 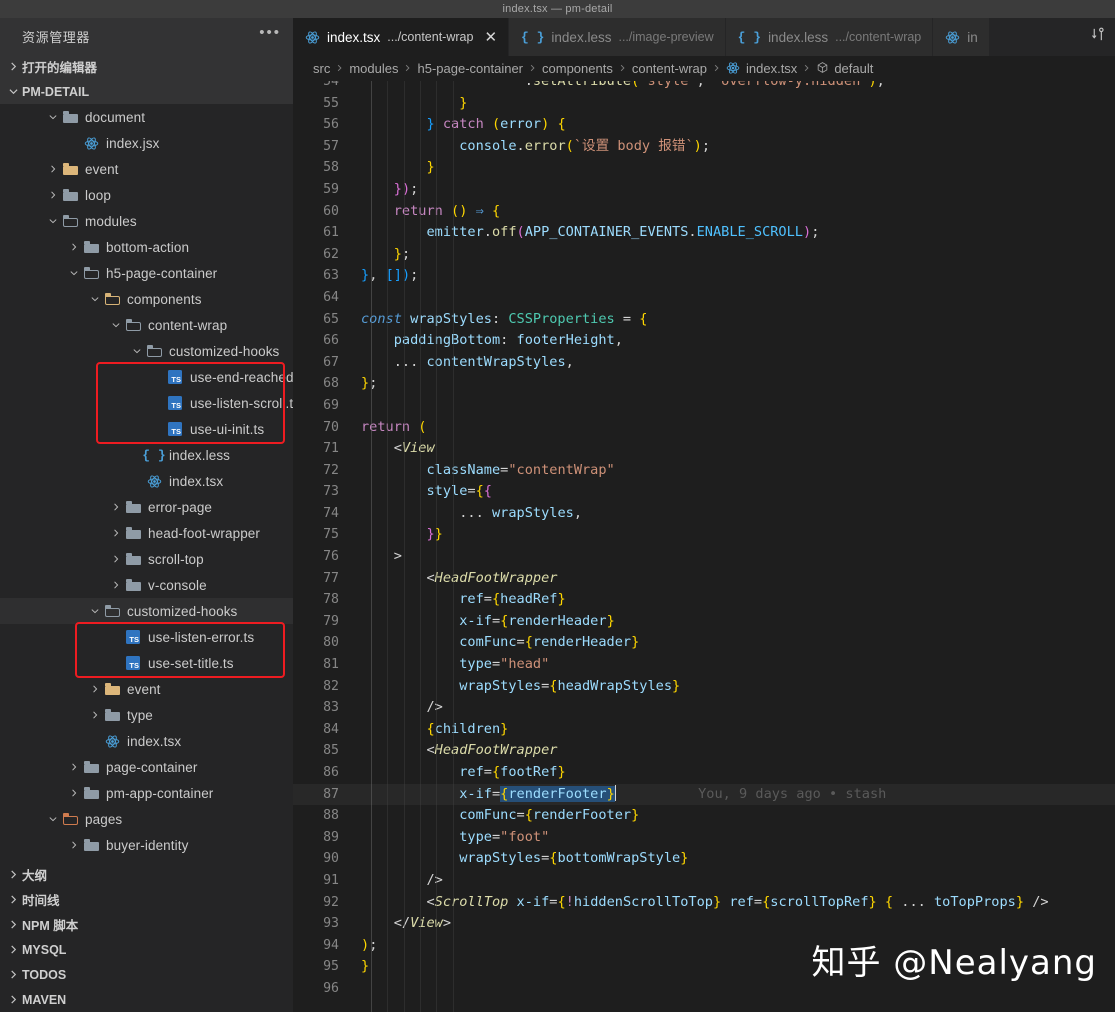 I want to click on breadcrumb-item-index-tsx: index.tsx, so click(x=761, y=68).